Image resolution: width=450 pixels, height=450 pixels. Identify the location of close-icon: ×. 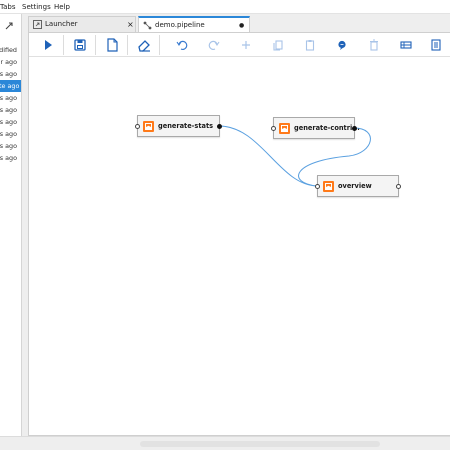
(130, 24).